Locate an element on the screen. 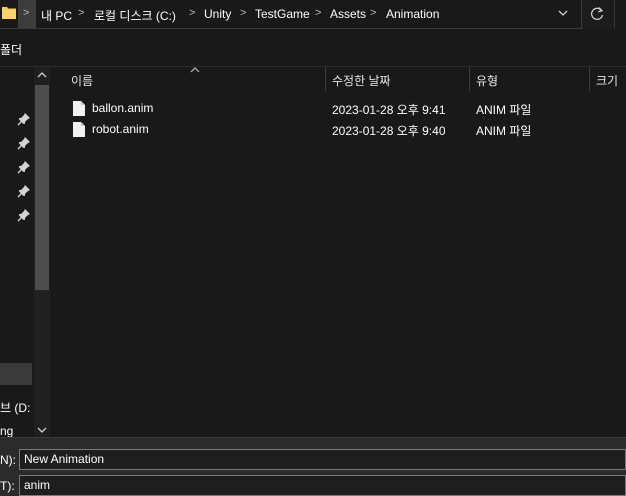  refresh-icon is located at coordinates (597, 14).